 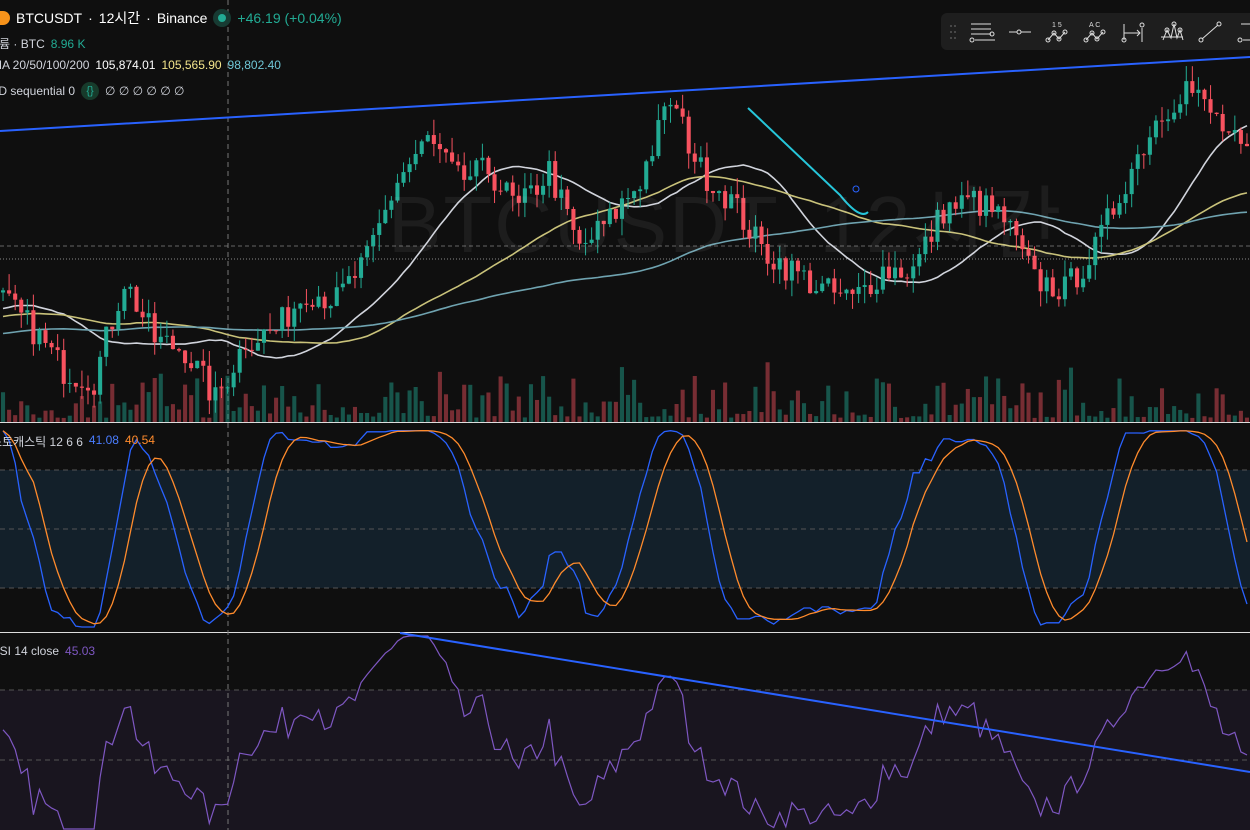 What do you see at coordinates (49, 18) in the screenshot?
I see `symbol-name: BTCUSDT` at bounding box center [49, 18].